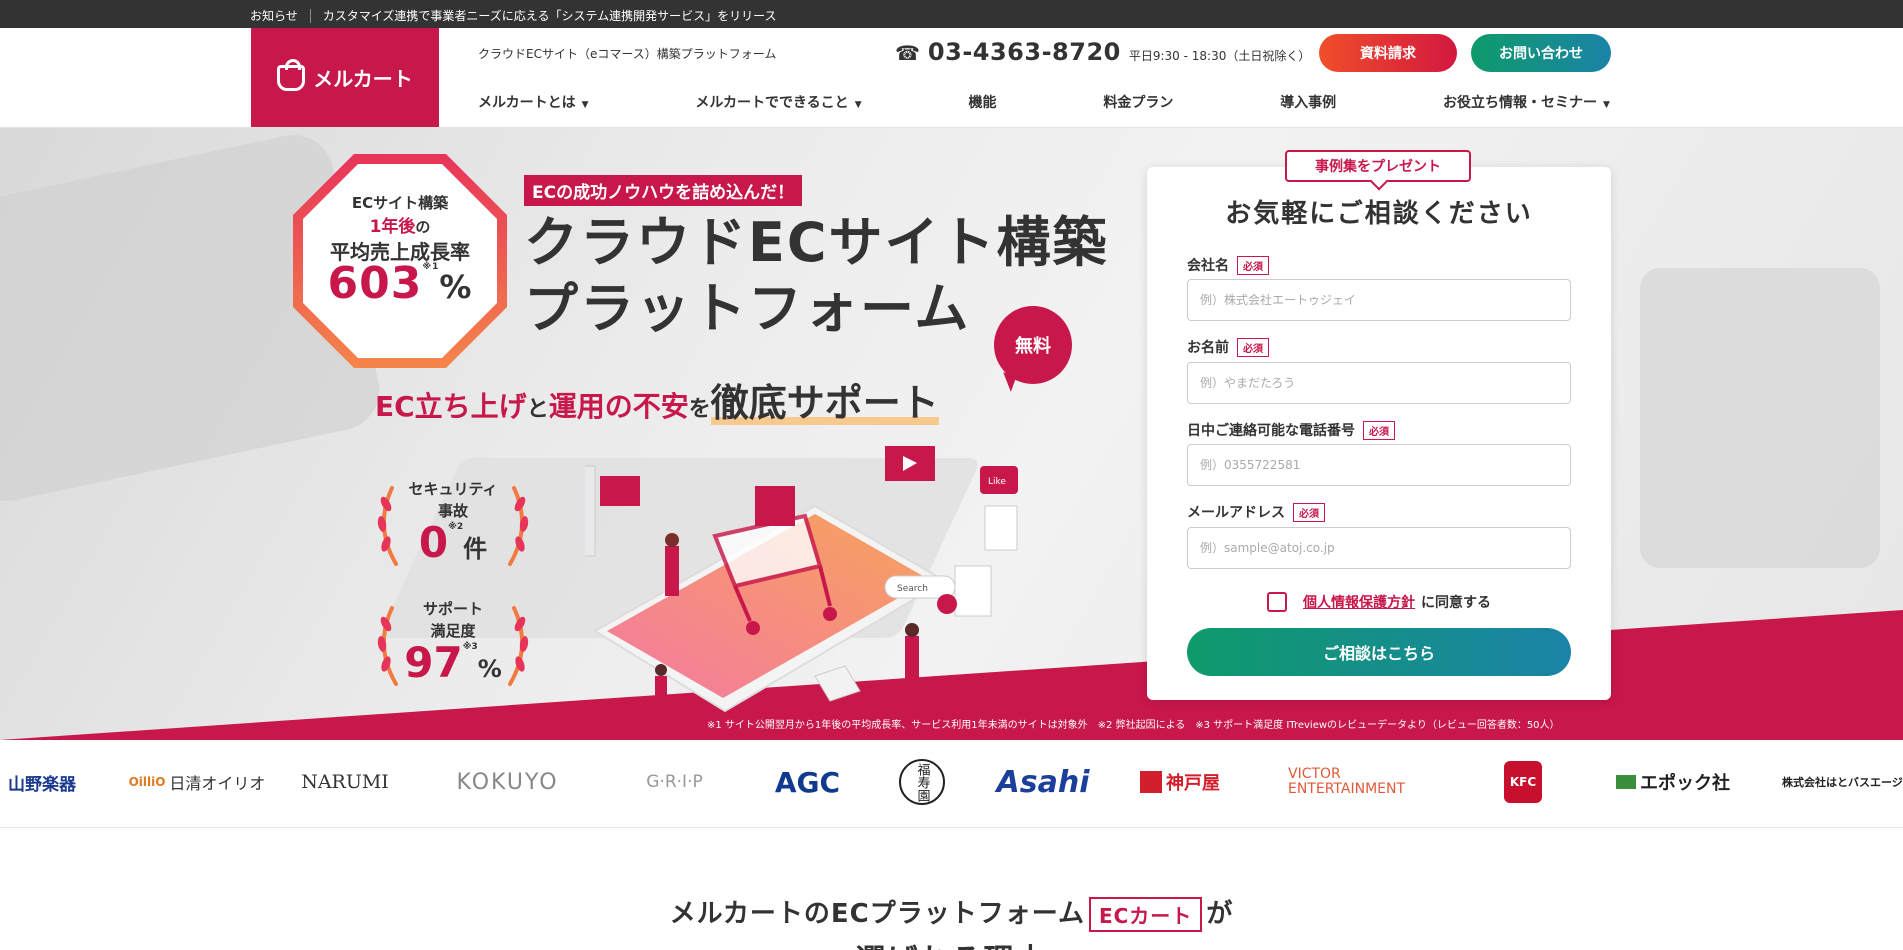  Describe the element at coordinates (1359, 602) in the screenshot. I see `privacy-policy-link: 個人情報保護方針` at that location.